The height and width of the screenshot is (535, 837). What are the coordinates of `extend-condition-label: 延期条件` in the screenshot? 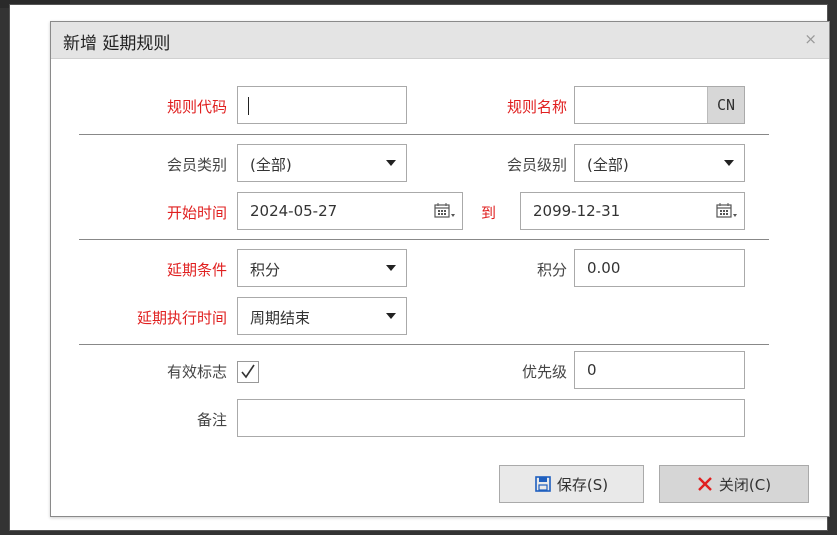 It's located at (196, 270).